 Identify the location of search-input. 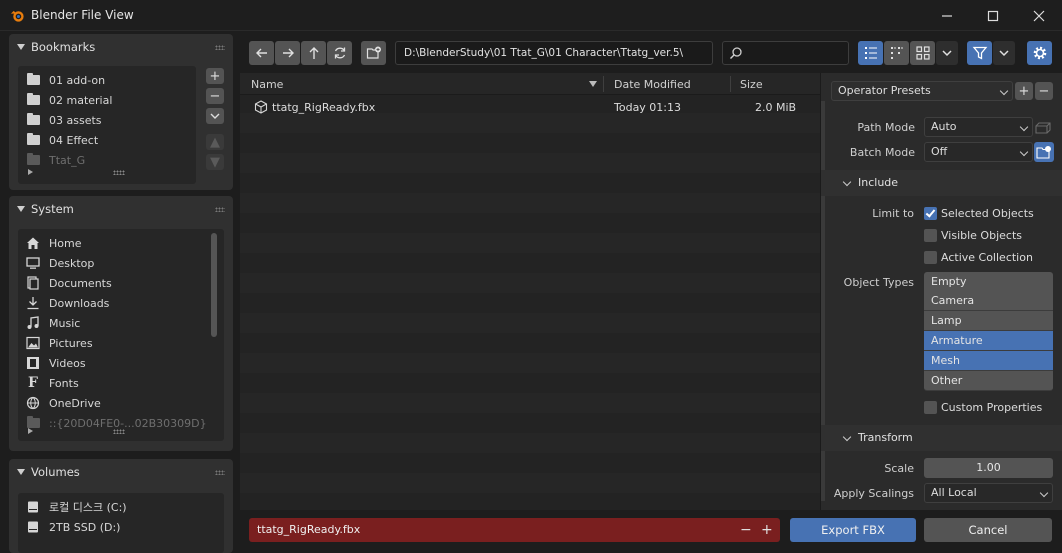
(785, 53).